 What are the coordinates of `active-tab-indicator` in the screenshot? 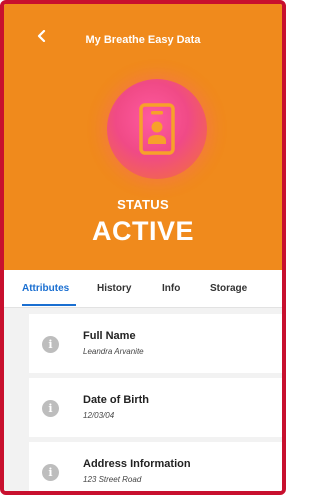 It's located at (49, 305).